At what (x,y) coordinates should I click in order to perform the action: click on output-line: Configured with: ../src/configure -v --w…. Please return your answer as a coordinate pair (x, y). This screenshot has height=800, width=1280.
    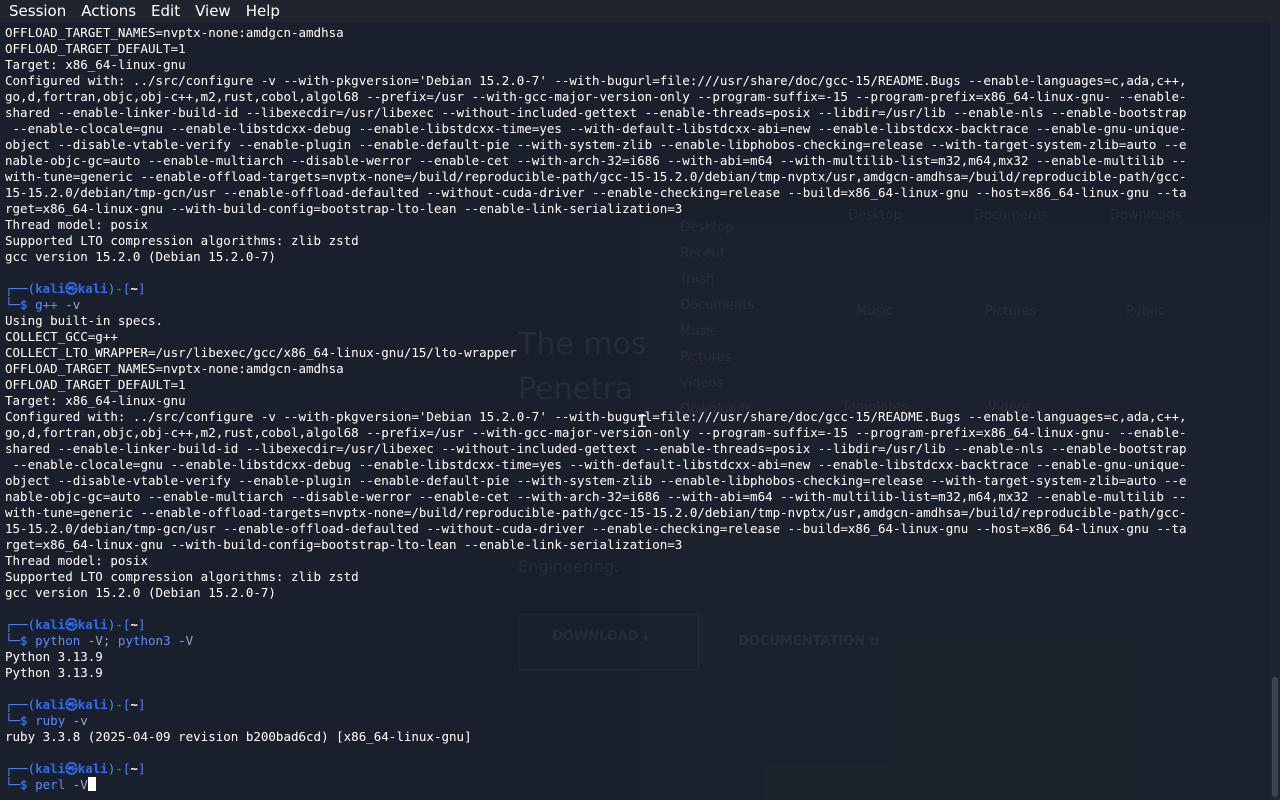
    Looking at the image, I should click on (596, 80).